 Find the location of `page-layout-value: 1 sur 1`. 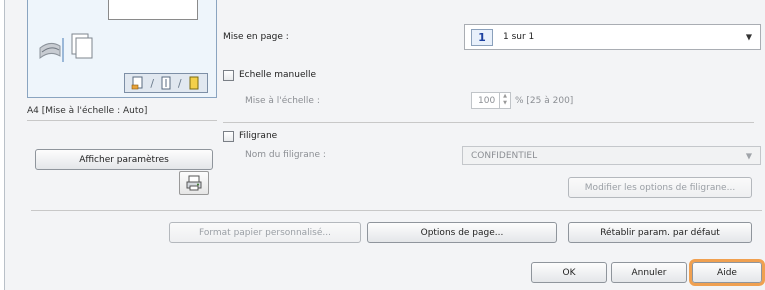

page-layout-value: 1 sur 1 is located at coordinates (519, 37).